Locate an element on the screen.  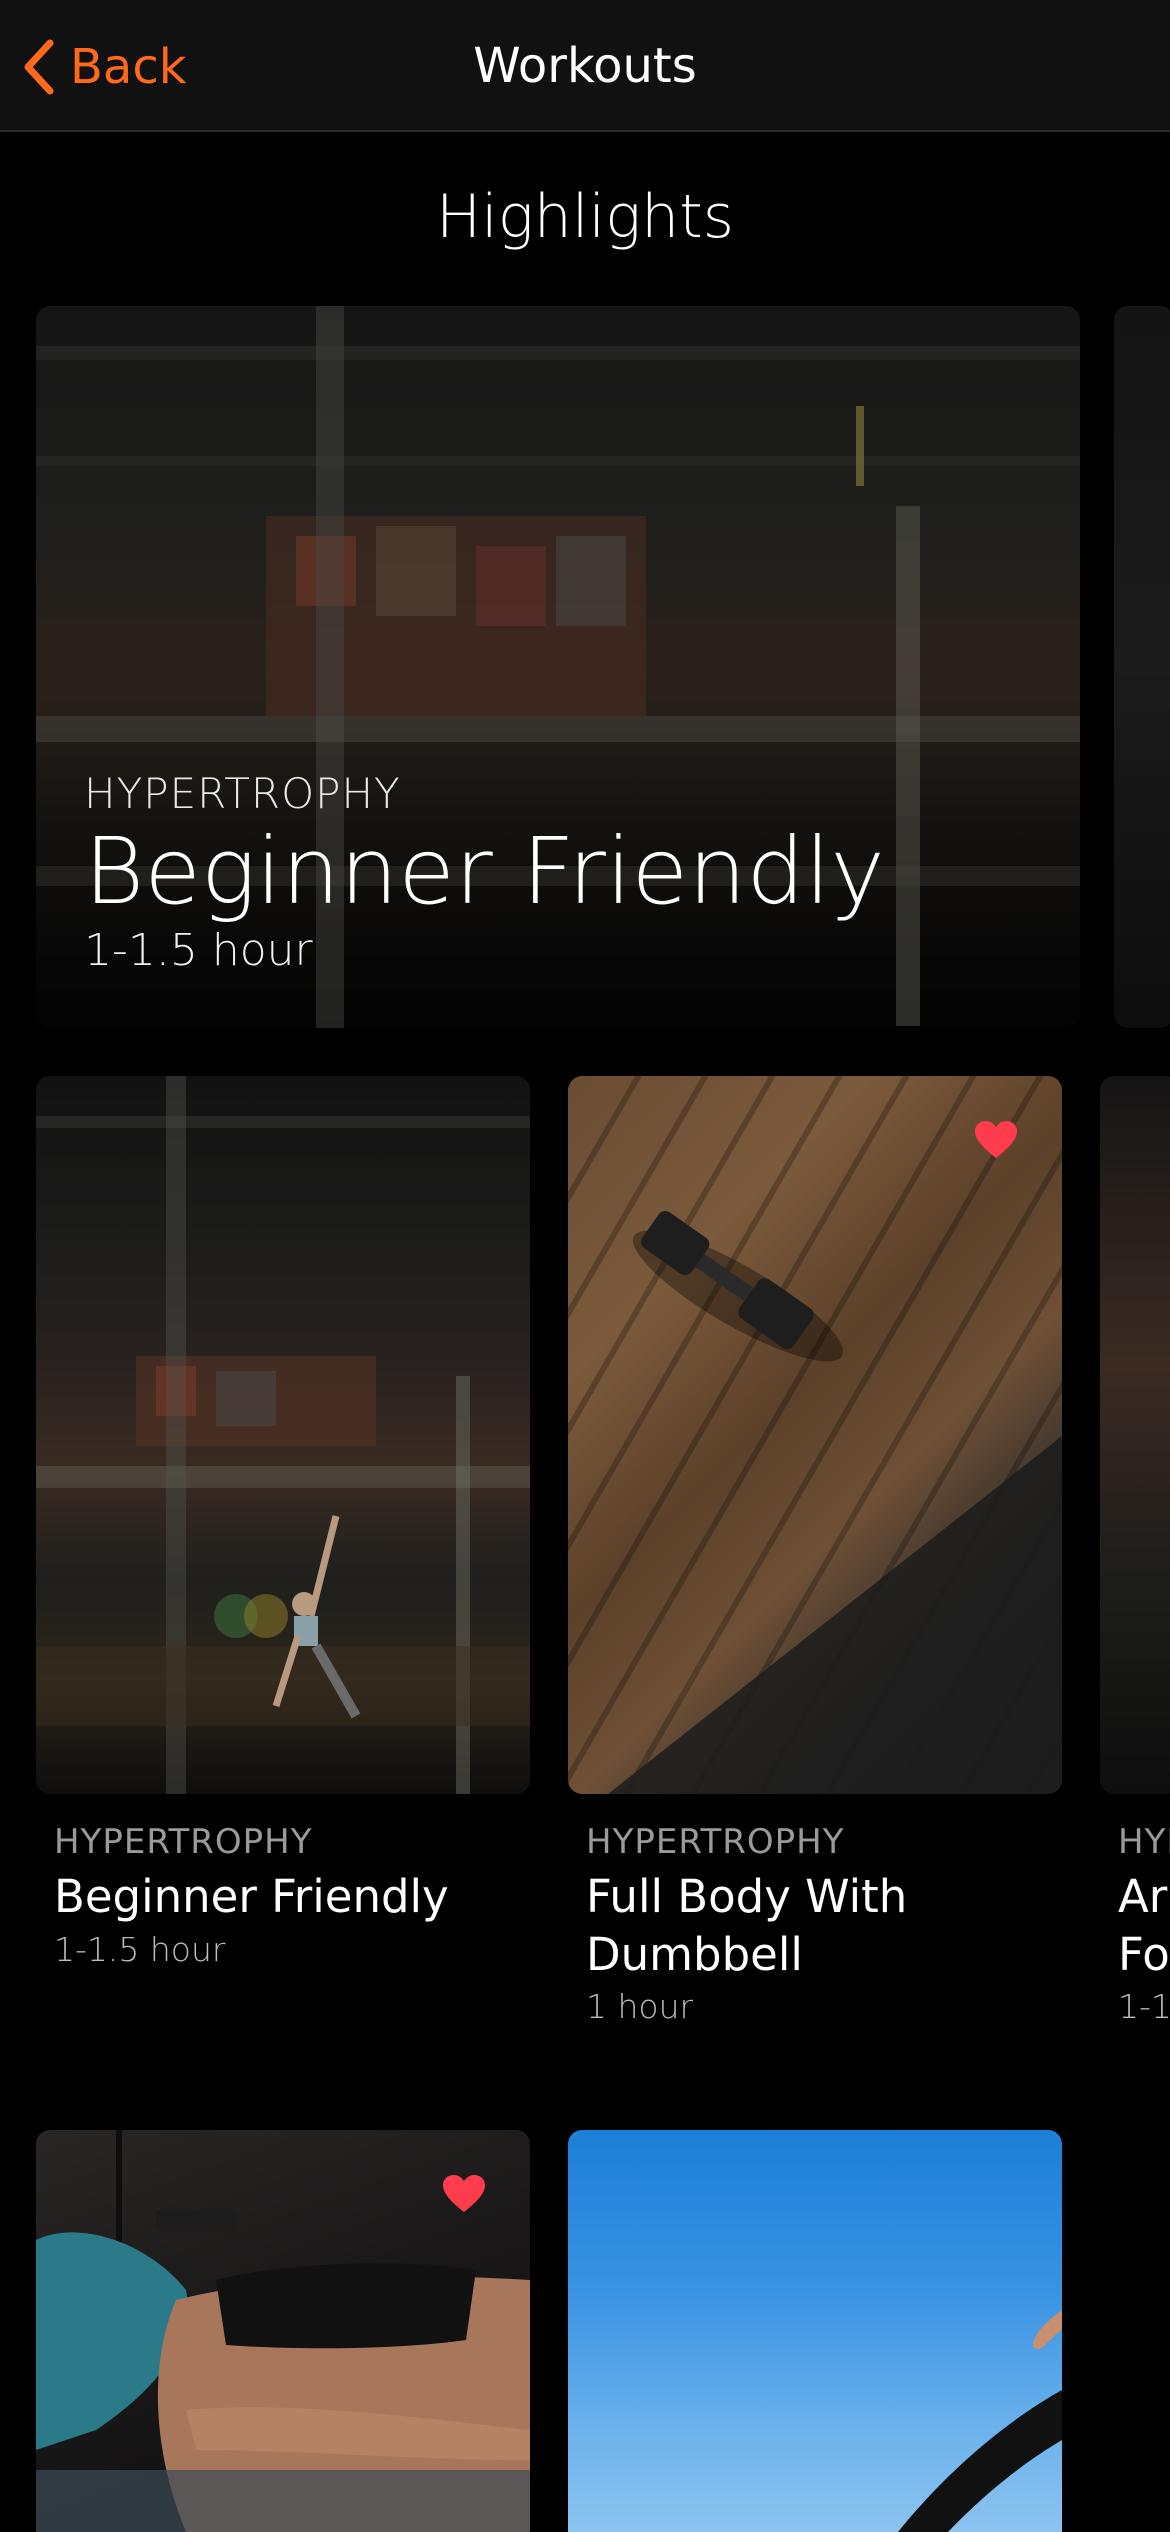
workout-duration: 1-1.5 hour is located at coordinates (140, 1949).